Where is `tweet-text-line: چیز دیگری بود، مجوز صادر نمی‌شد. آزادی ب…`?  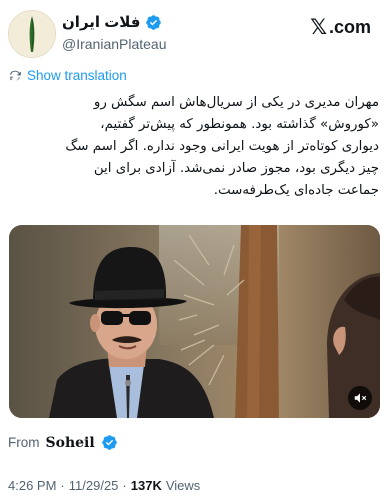
tweet-text-line: چیز دیگری بود، مجوز صادر نمی‌شد. آزادی ب… is located at coordinates (236, 168).